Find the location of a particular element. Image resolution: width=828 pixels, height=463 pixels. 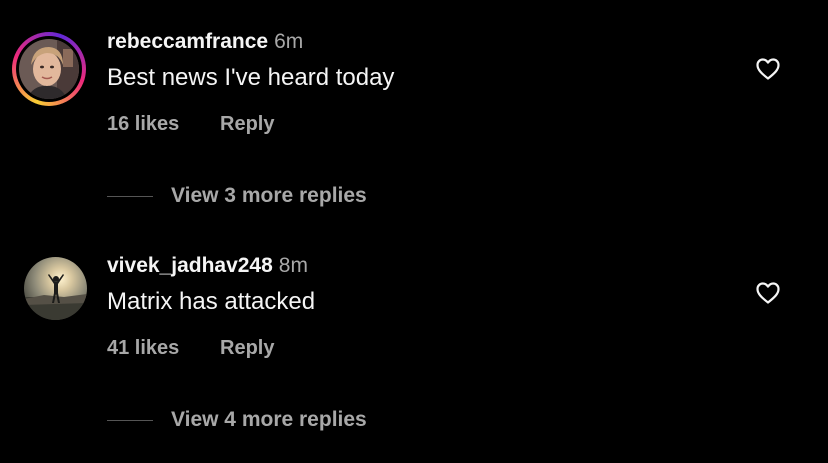

avatar-story-ring is located at coordinates (49, 69).